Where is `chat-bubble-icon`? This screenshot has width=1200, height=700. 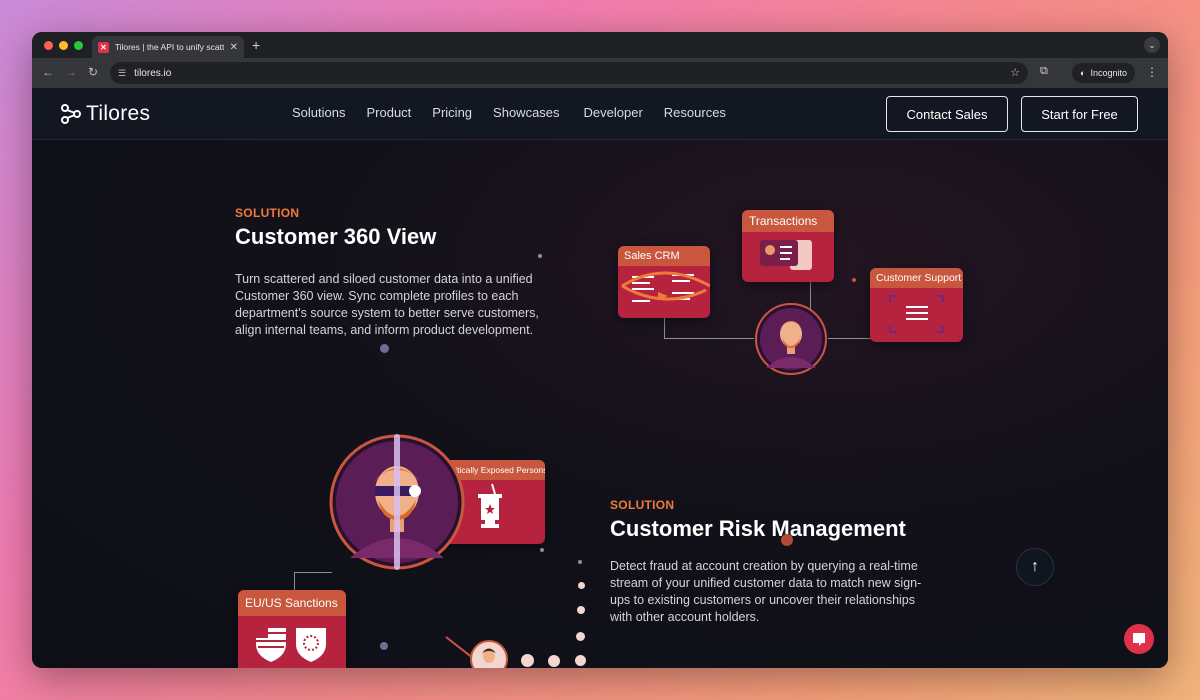
chat-bubble-icon is located at coordinates (1139, 639).